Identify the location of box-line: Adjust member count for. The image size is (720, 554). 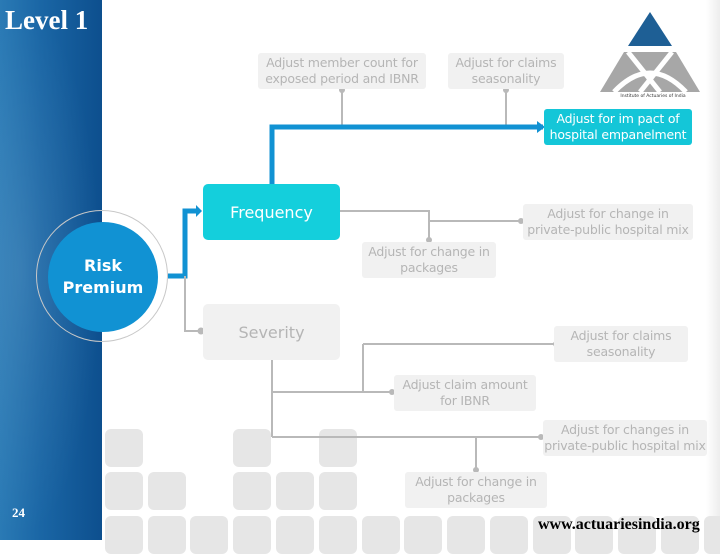
(342, 62).